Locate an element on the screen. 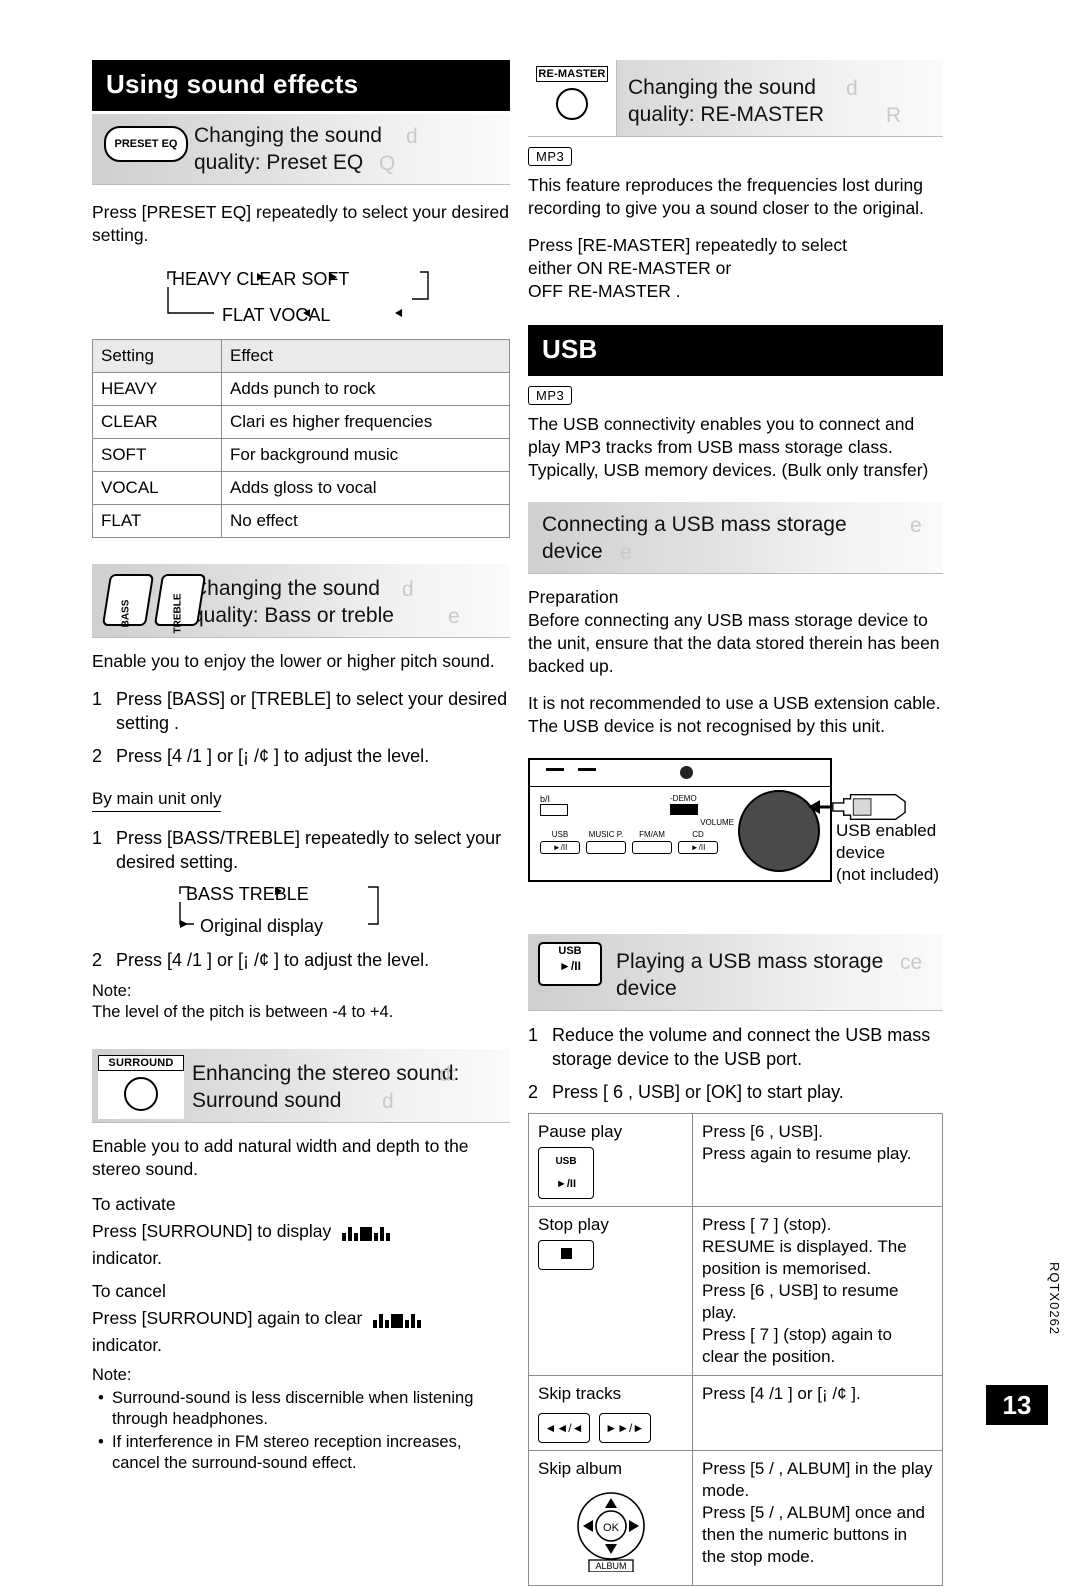 Image resolution: width=1080 pixels, height=1586 pixels. operation-label: Stop play is located at coordinates (573, 1224).